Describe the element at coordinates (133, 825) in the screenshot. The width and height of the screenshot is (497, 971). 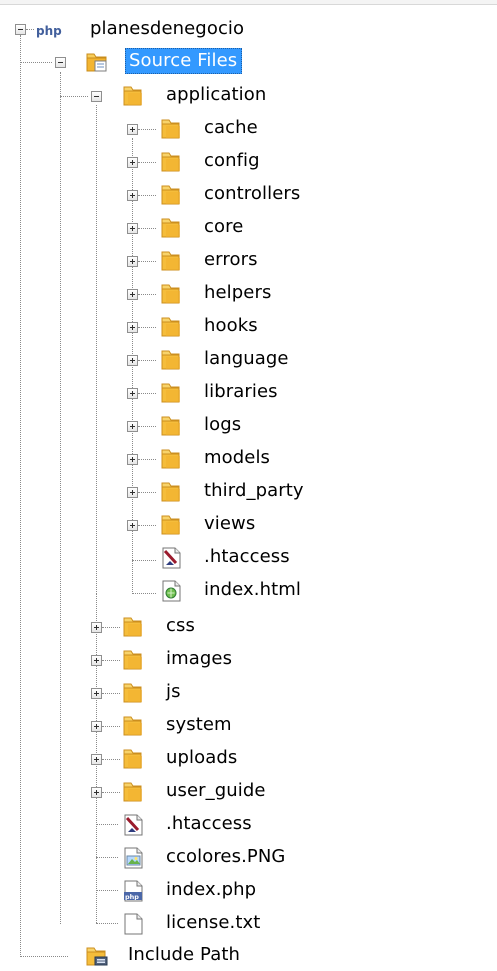
I see `htaccess-file-icon` at that location.